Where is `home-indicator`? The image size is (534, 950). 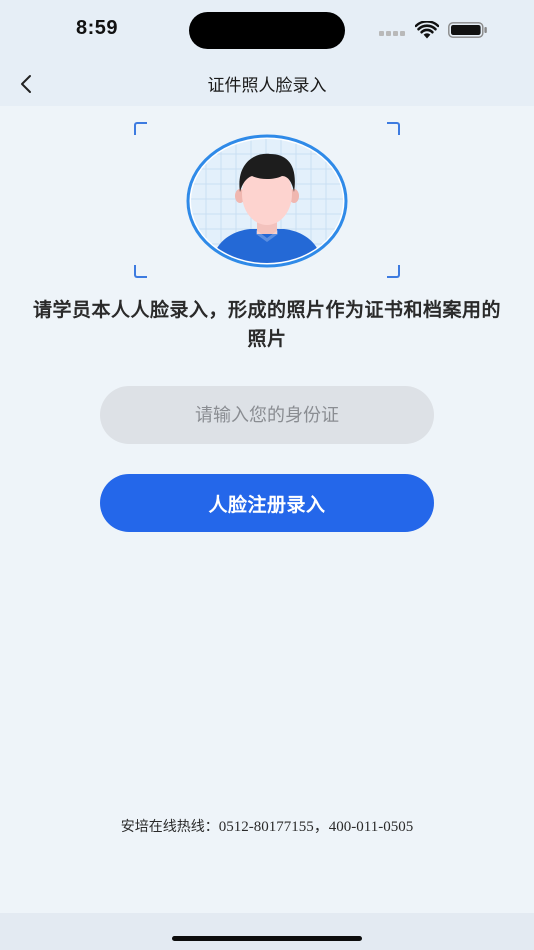 home-indicator is located at coordinates (267, 938).